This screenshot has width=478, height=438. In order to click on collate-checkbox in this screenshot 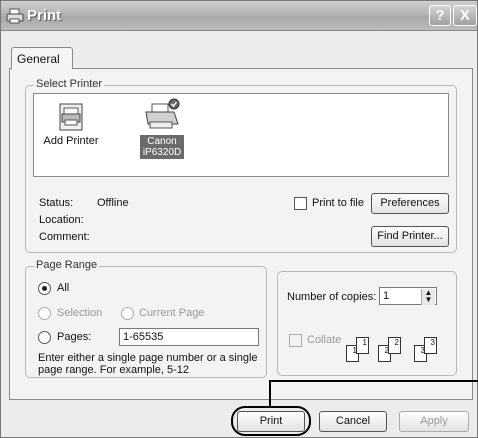, I will do `click(295, 340)`.